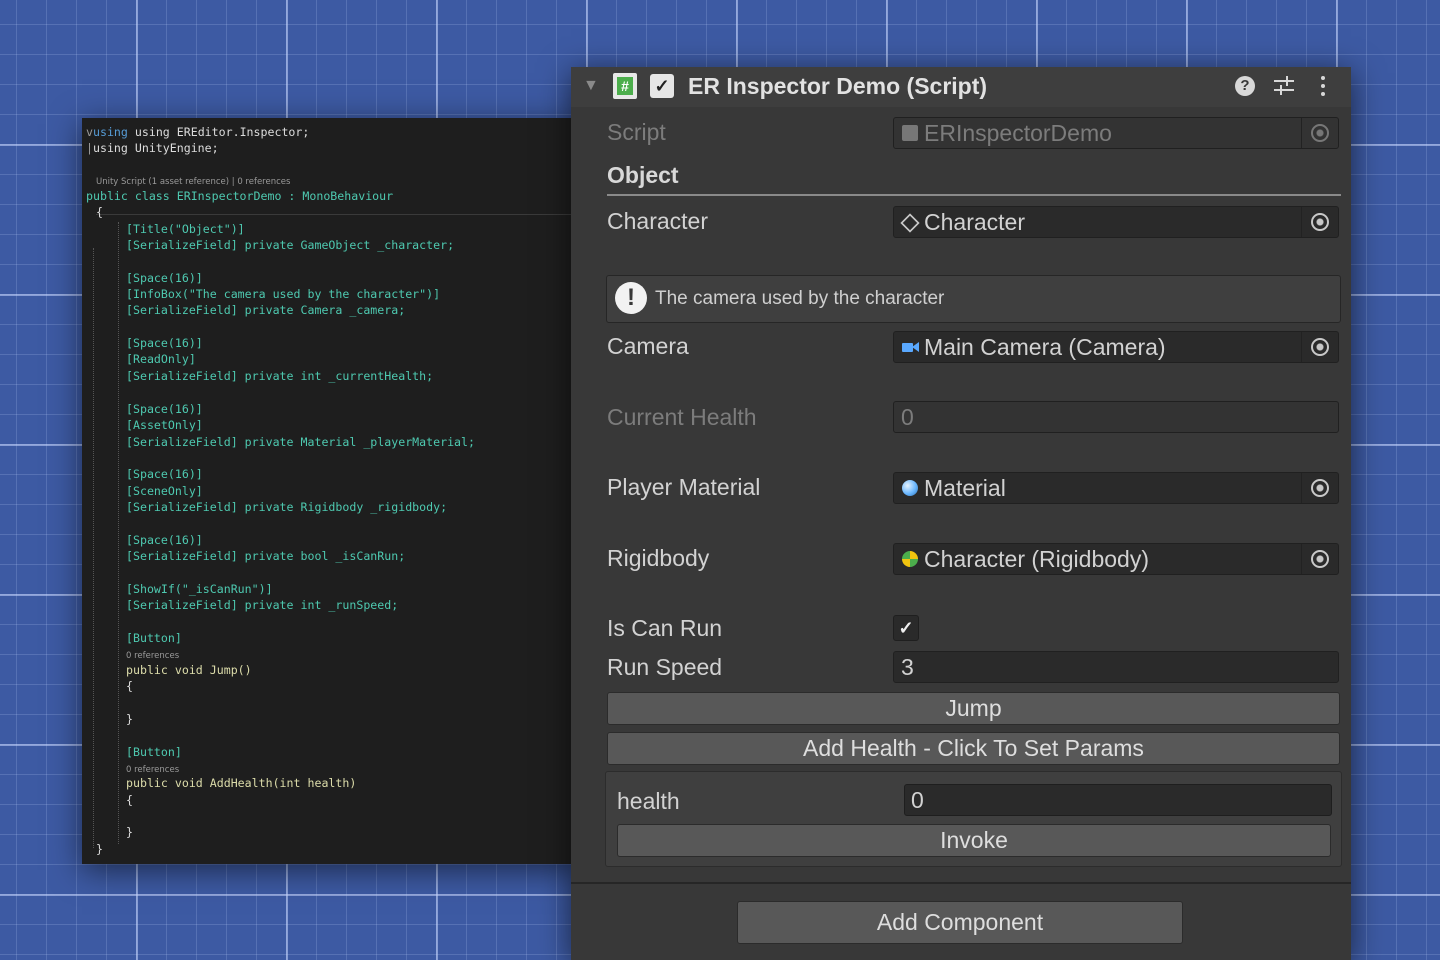 The height and width of the screenshot is (960, 1440). Describe the element at coordinates (1116, 417) in the screenshot. I see `current-health-field: 0` at that location.